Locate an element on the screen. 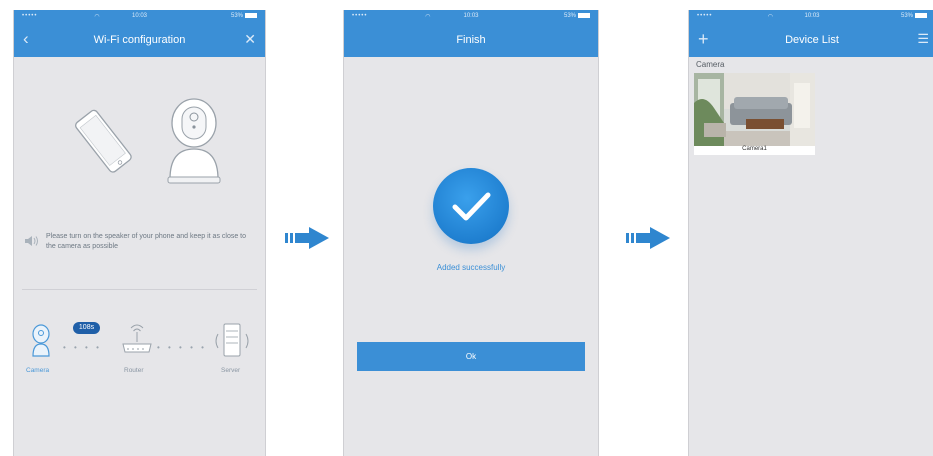 This screenshot has height=456, width=933. camera-illustration-icon is located at coordinates (194, 141).